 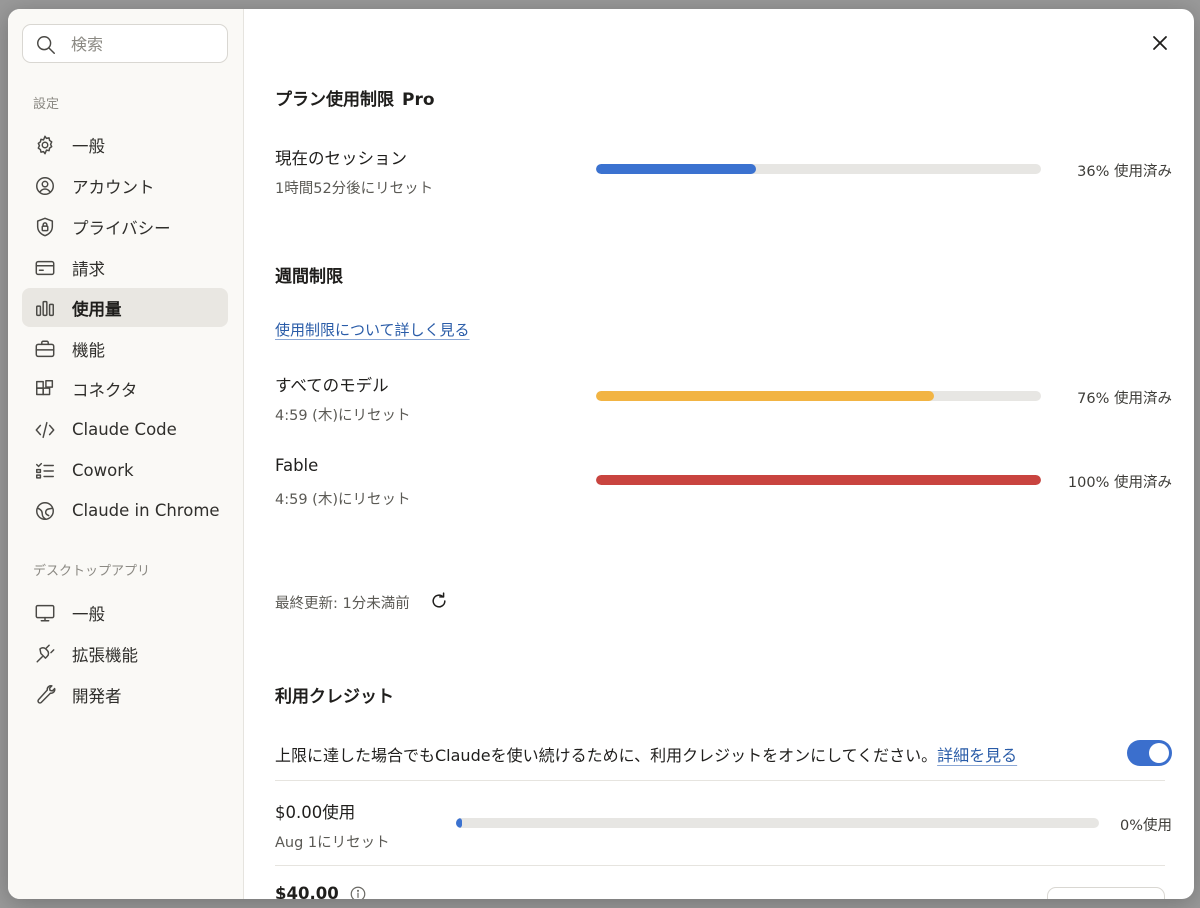 I want to click on credits-toggle, so click(x=1149, y=753).